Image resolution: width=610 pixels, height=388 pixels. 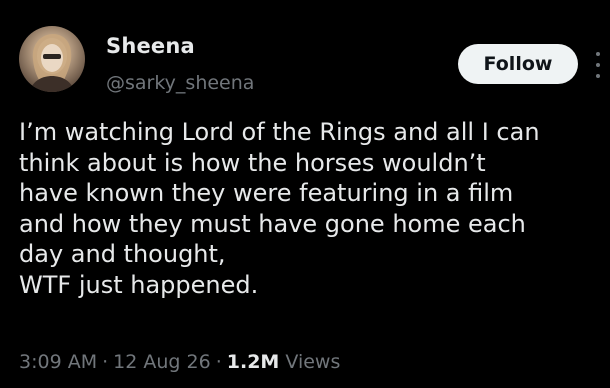 I want to click on tweet-text-line: WTF just happened., so click(x=139, y=284).